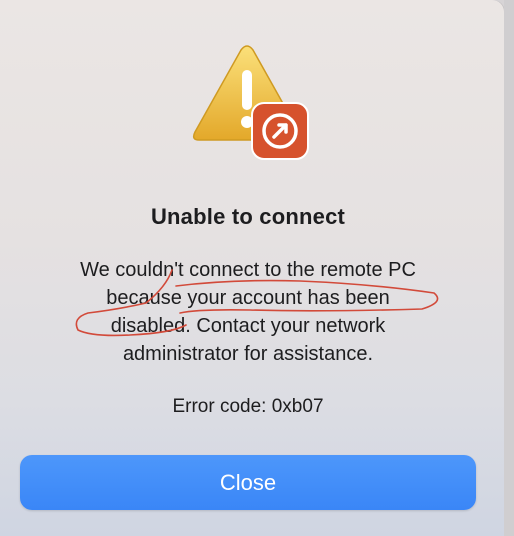 The image size is (514, 536). What do you see at coordinates (248, 326) in the screenshot?
I see `message-line: disabled. Contact your network` at bounding box center [248, 326].